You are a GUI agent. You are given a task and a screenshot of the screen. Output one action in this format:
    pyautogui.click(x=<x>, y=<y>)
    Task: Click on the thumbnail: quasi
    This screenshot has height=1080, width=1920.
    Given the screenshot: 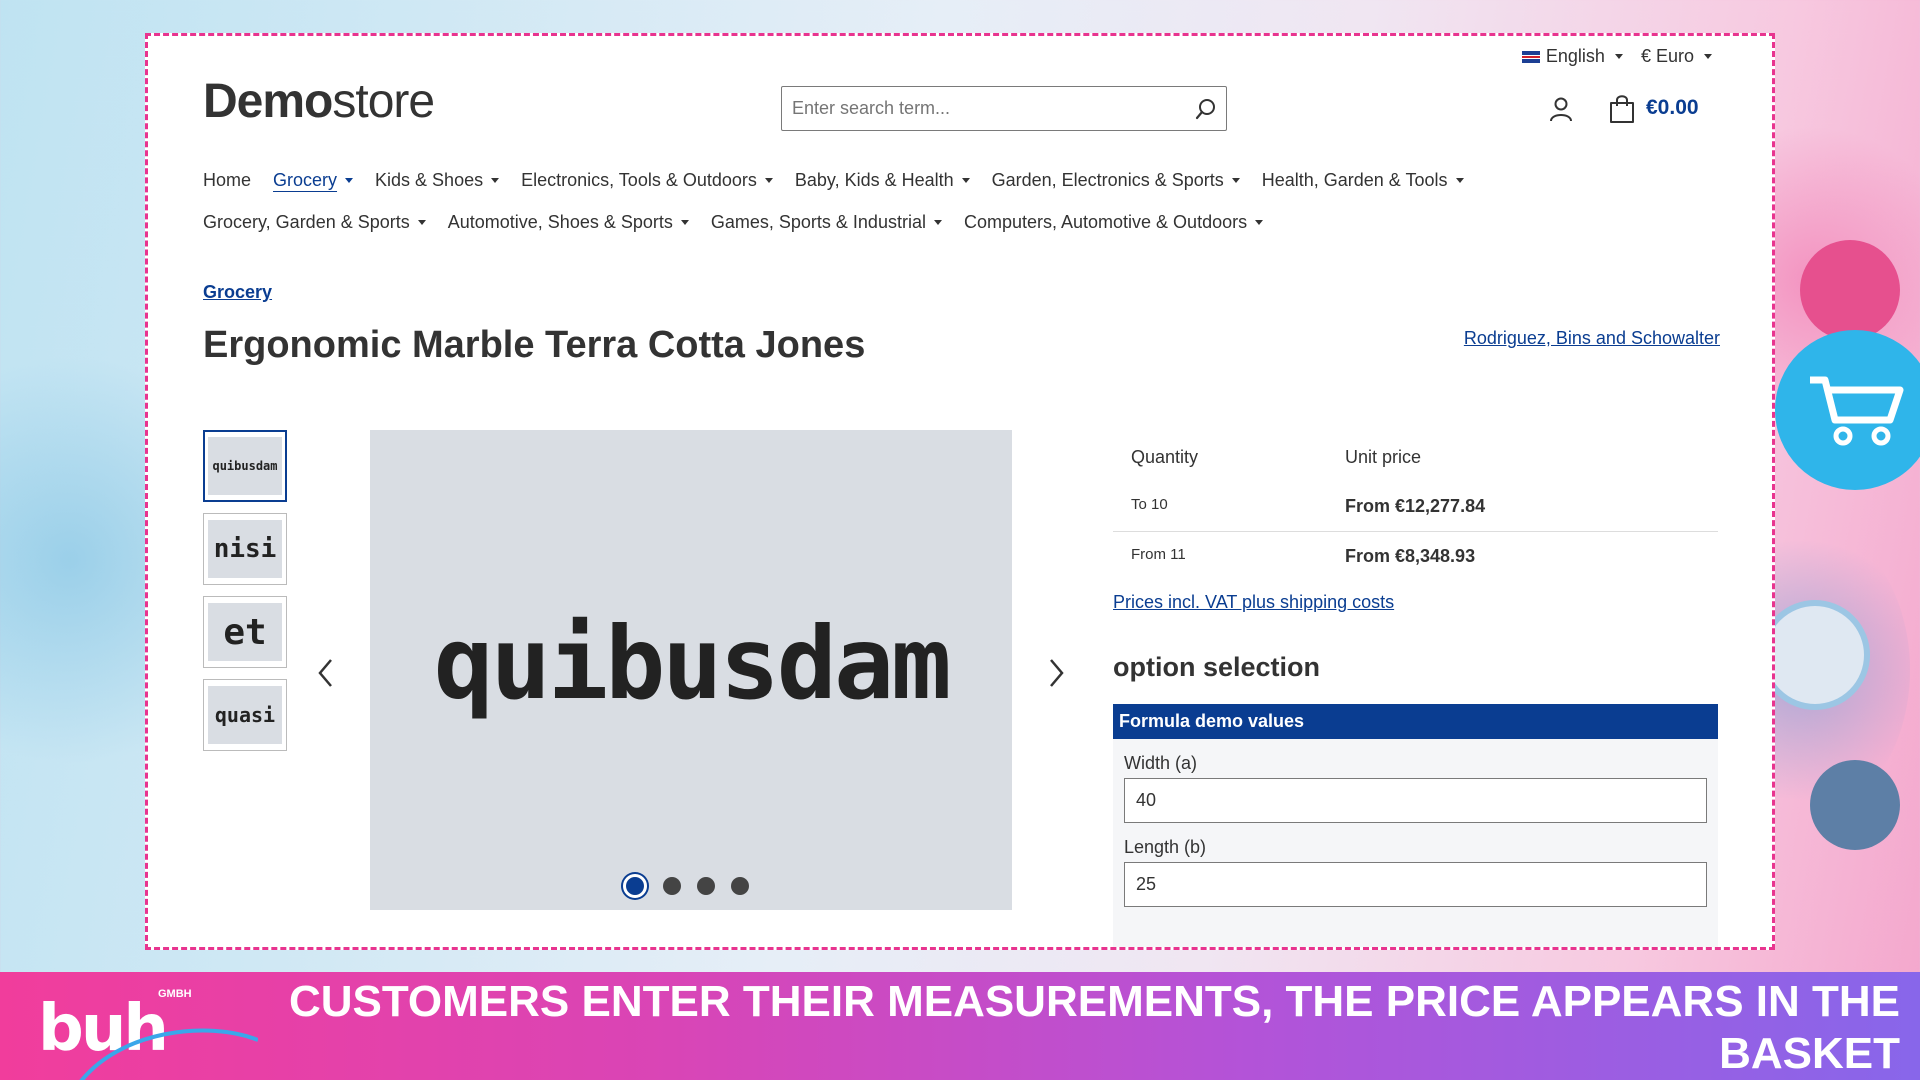 What is the action you would take?
    pyautogui.click(x=245, y=715)
    